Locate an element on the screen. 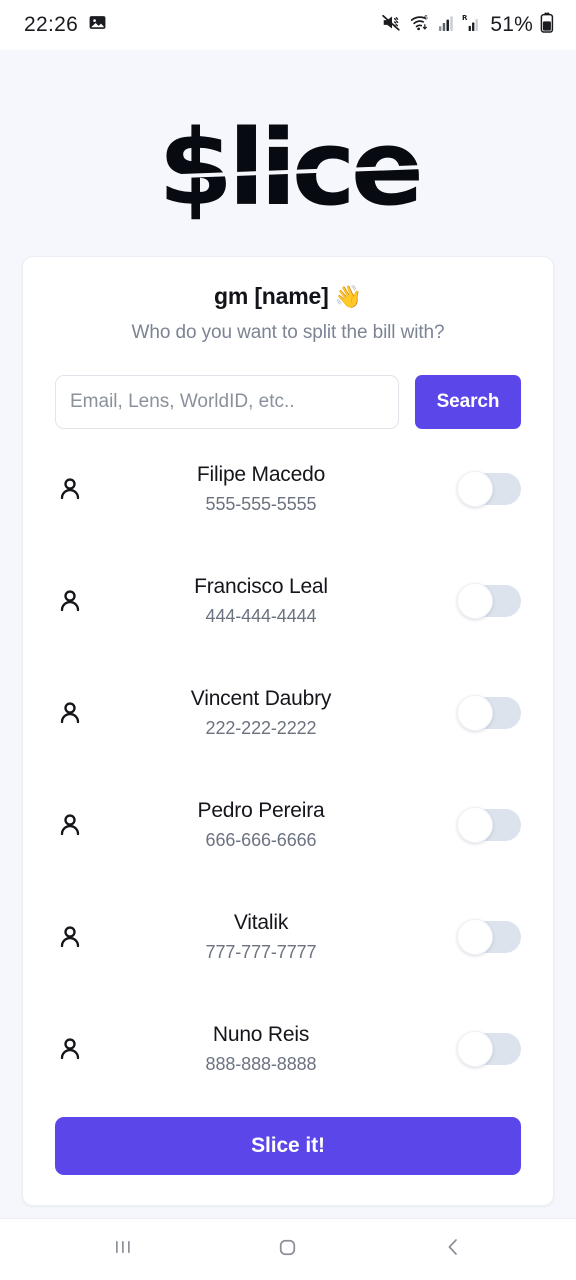 This screenshot has width=576, height=1280. contact-name: Vincent Daubry is located at coordinates (261, 698).